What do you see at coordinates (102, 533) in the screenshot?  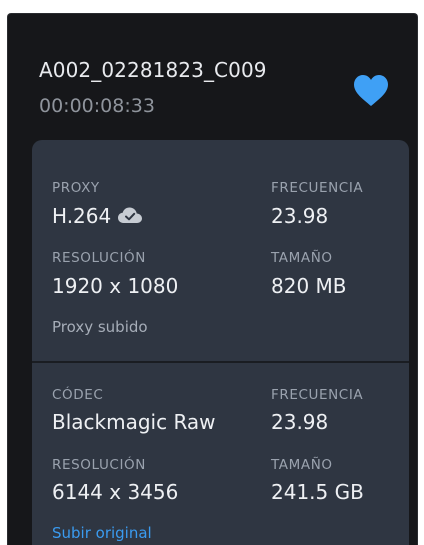 I see `upload-original-link: Subir original` at bounding box center [102, 533].